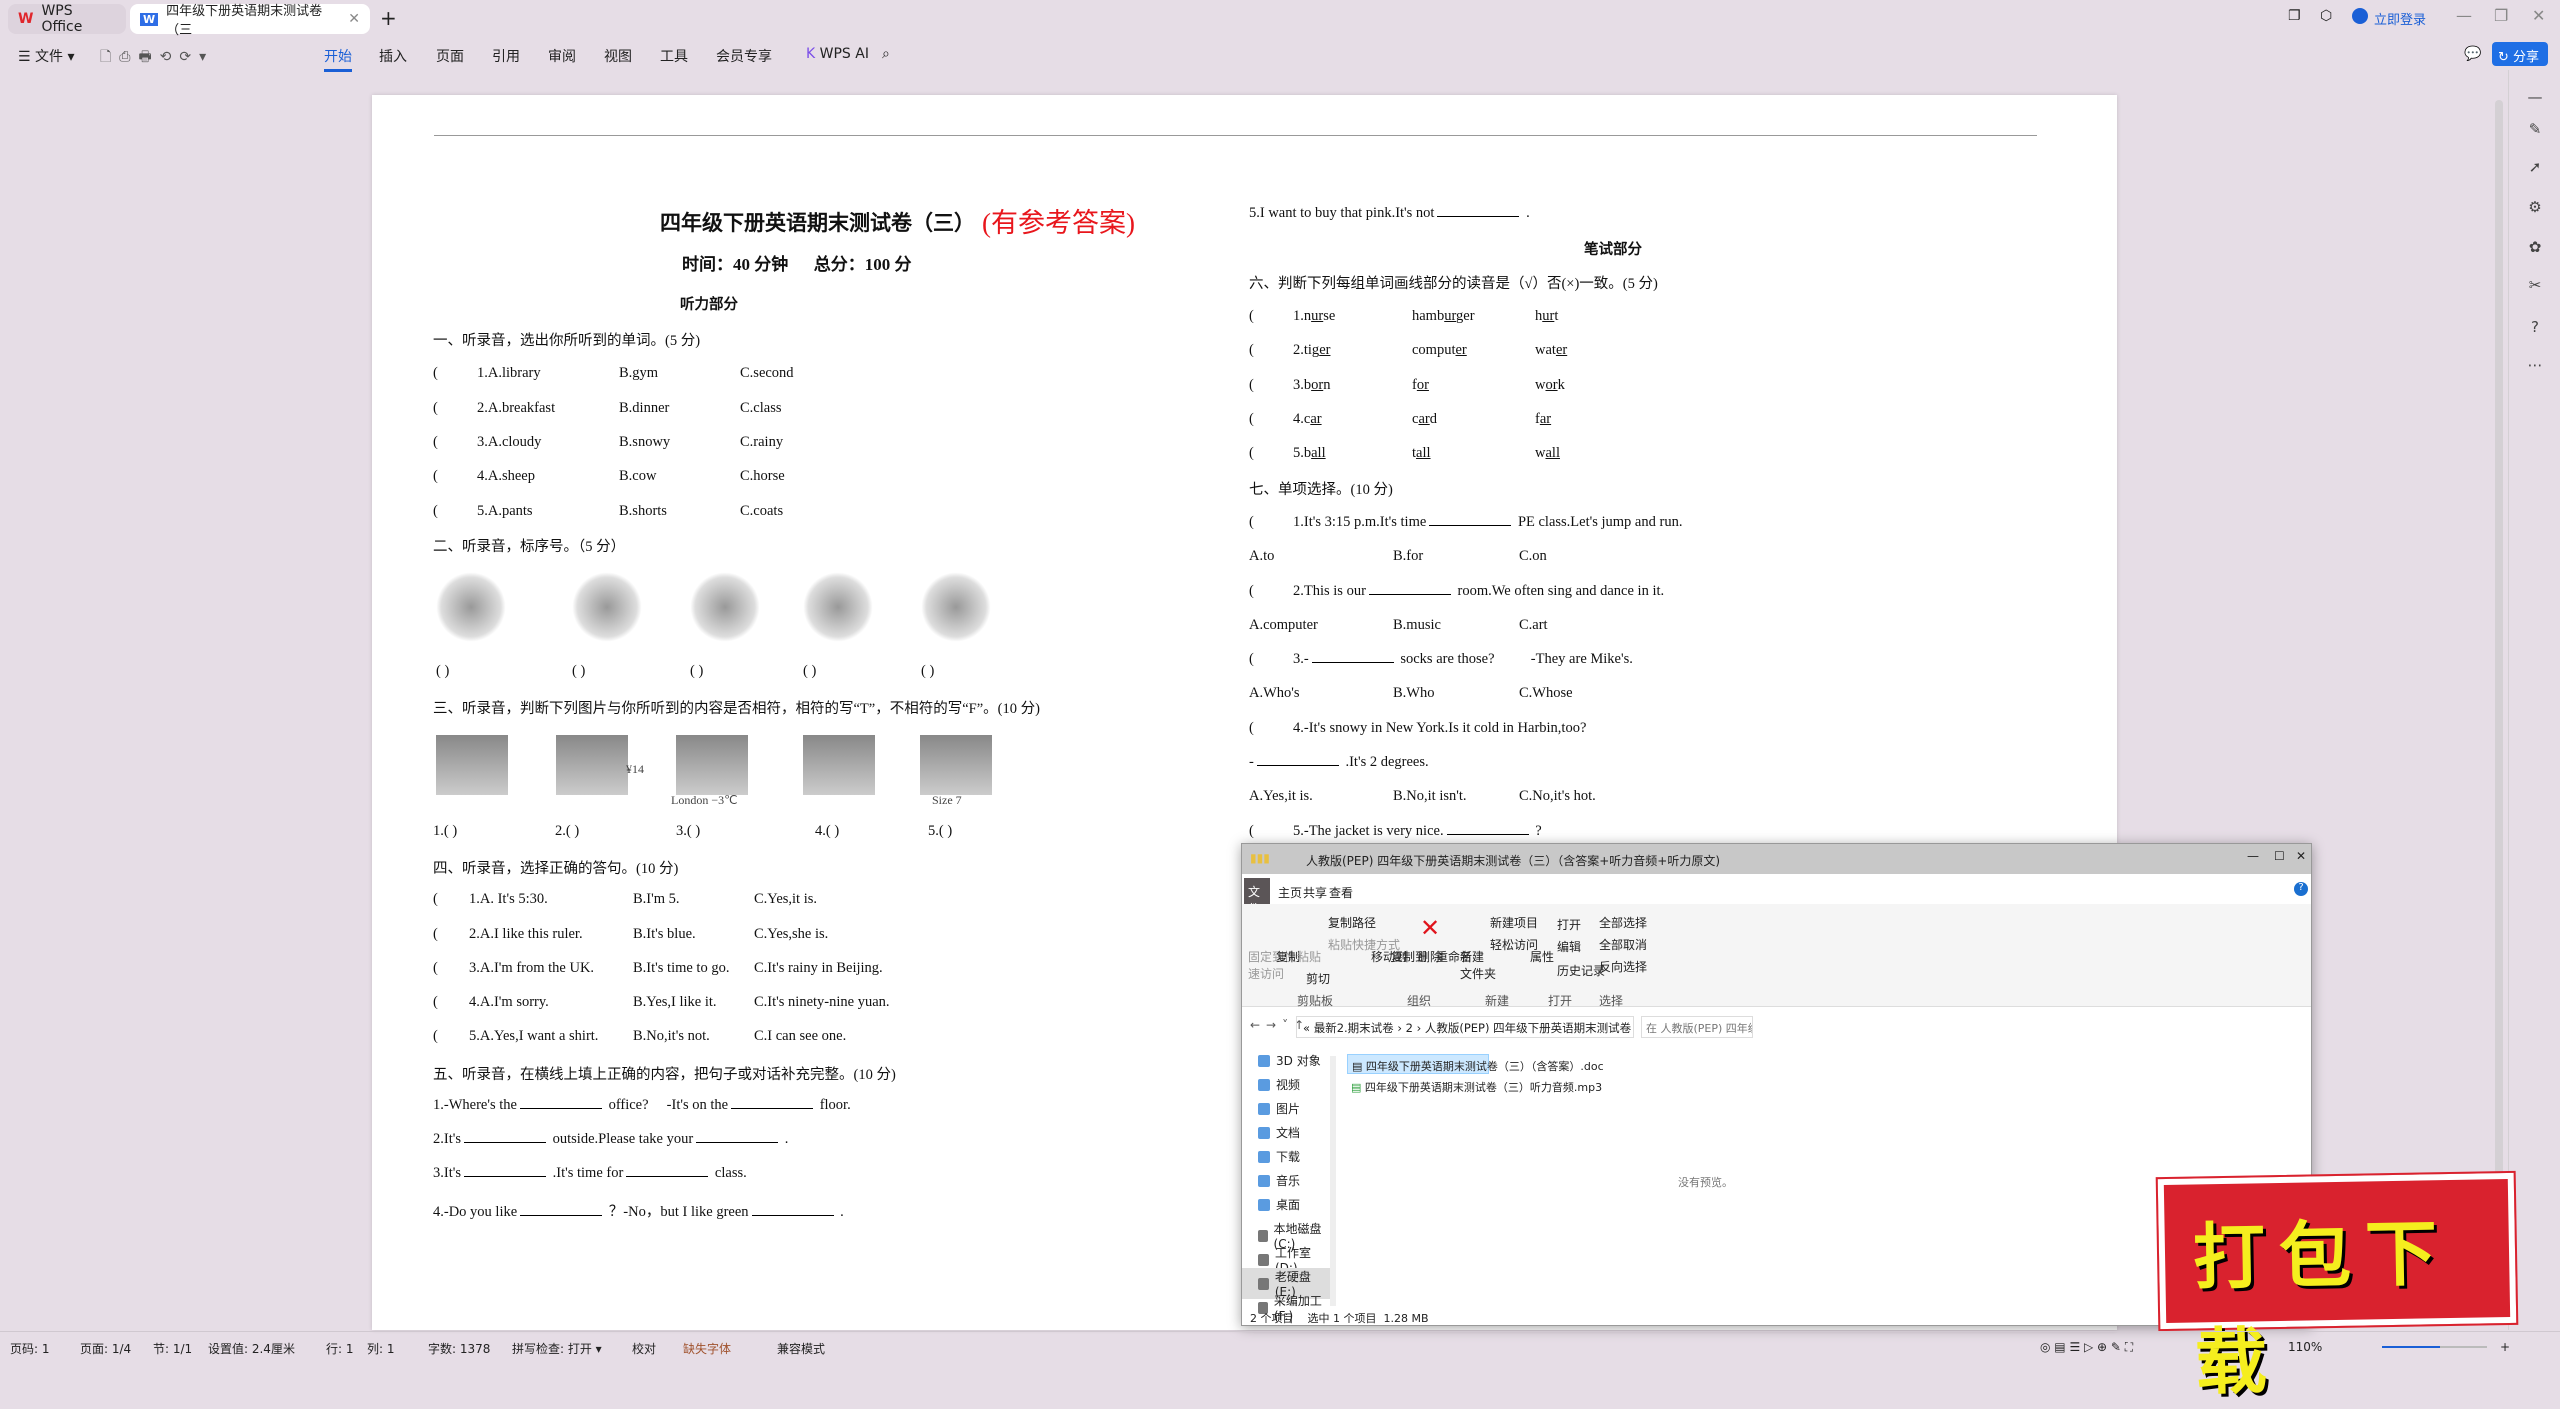  What do you see at coordinates (2535, 207) in the screenshot?
I see `adjust-icon: ⚙` at bounding box center [2535, 207].